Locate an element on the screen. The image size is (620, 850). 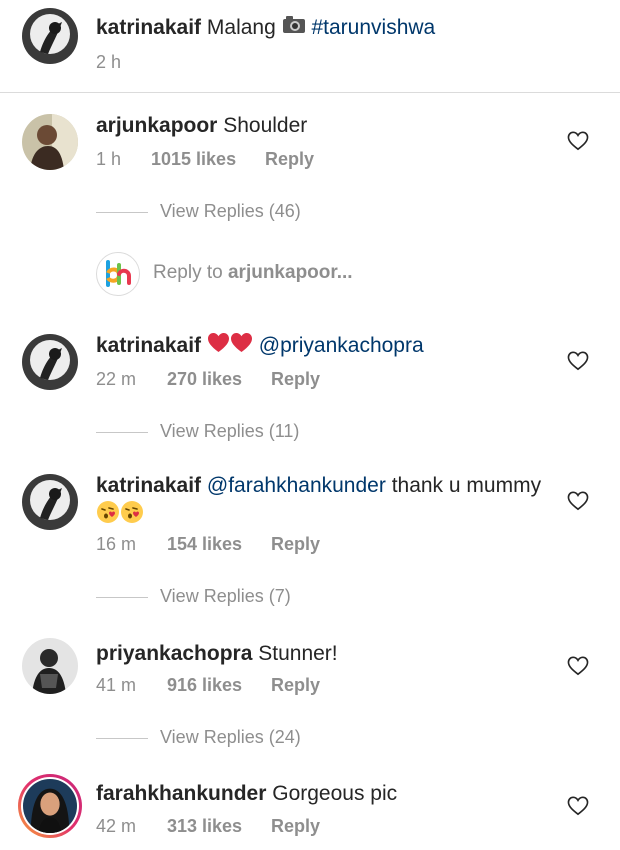
comment-meta: 41 m 916 likes Reply is located at coordinates (208, 685).